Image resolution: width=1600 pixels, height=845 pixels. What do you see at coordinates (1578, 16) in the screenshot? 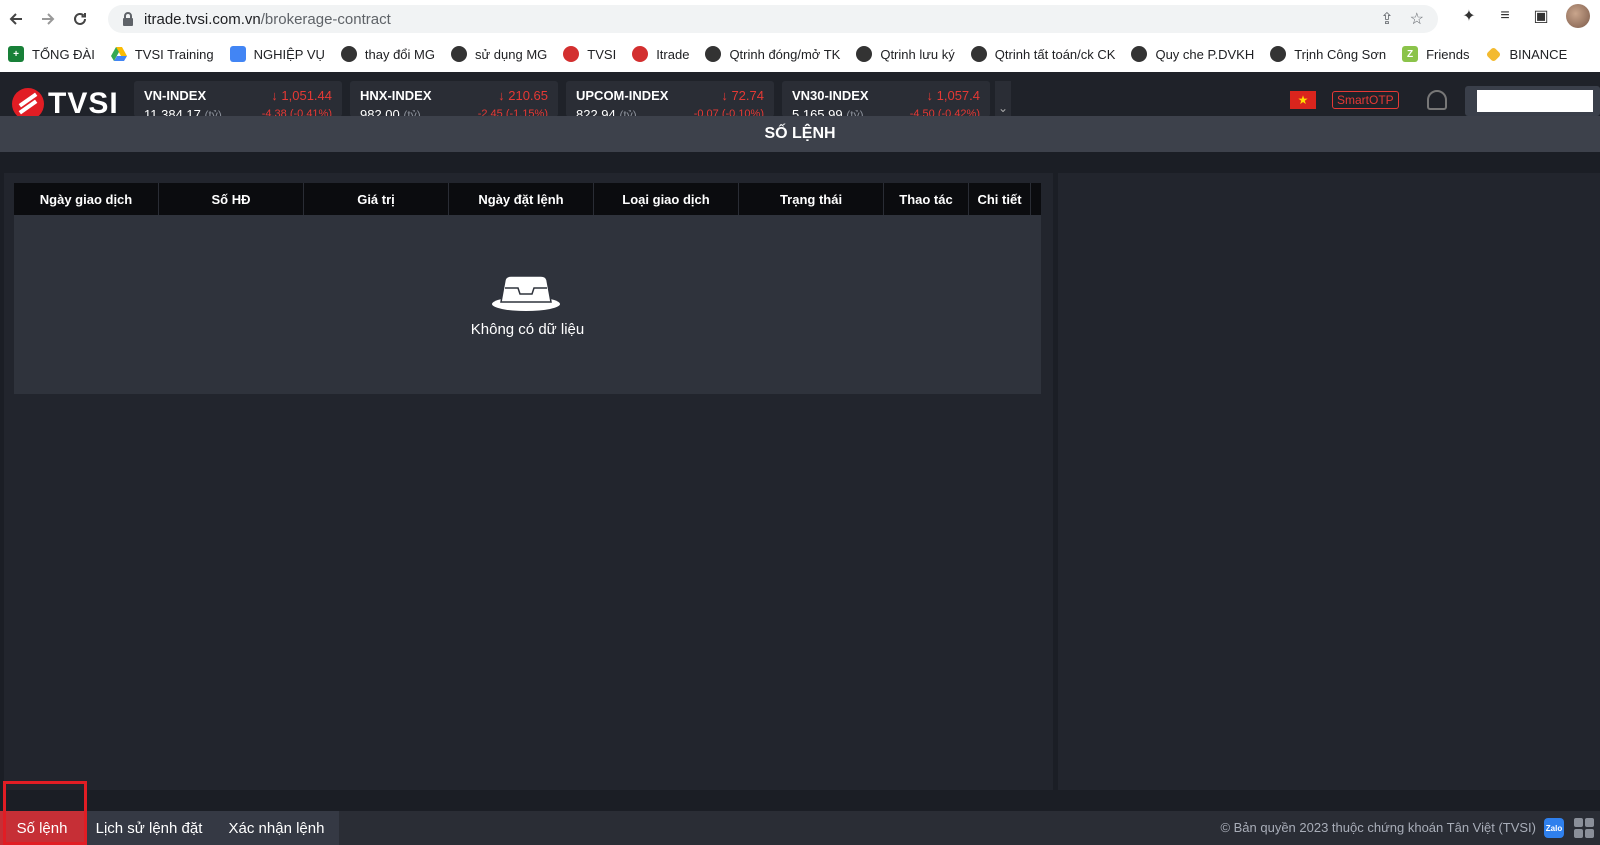
I see `profile-avatar` at bounding box center [1578, 16].